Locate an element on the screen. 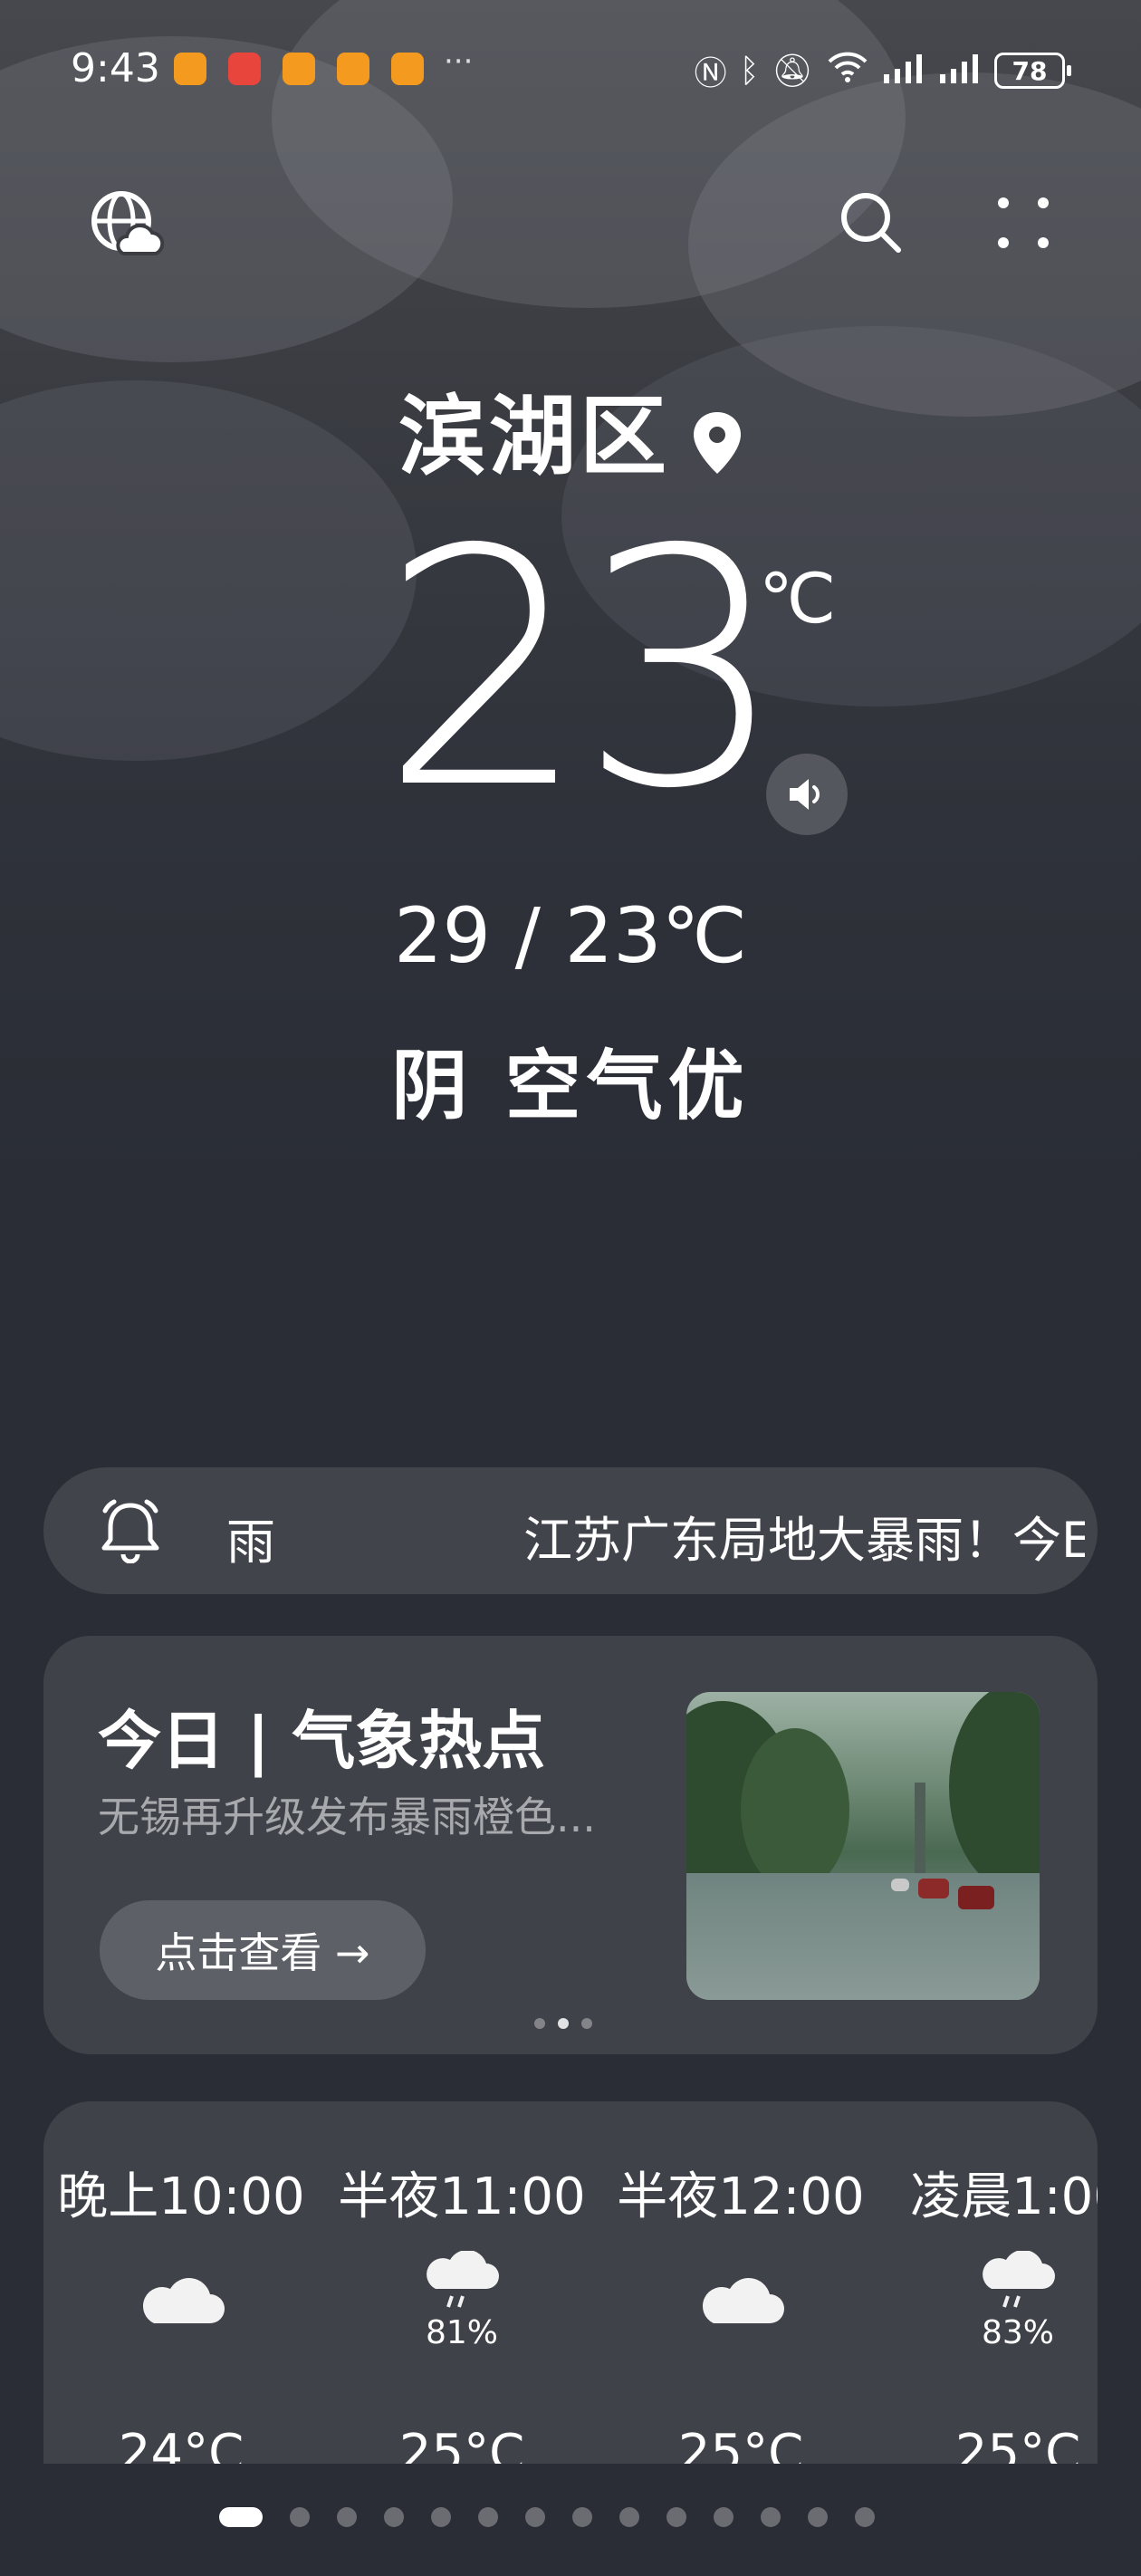  temperature-range: 29 / 23℃ is located at coordinates (570, 935).